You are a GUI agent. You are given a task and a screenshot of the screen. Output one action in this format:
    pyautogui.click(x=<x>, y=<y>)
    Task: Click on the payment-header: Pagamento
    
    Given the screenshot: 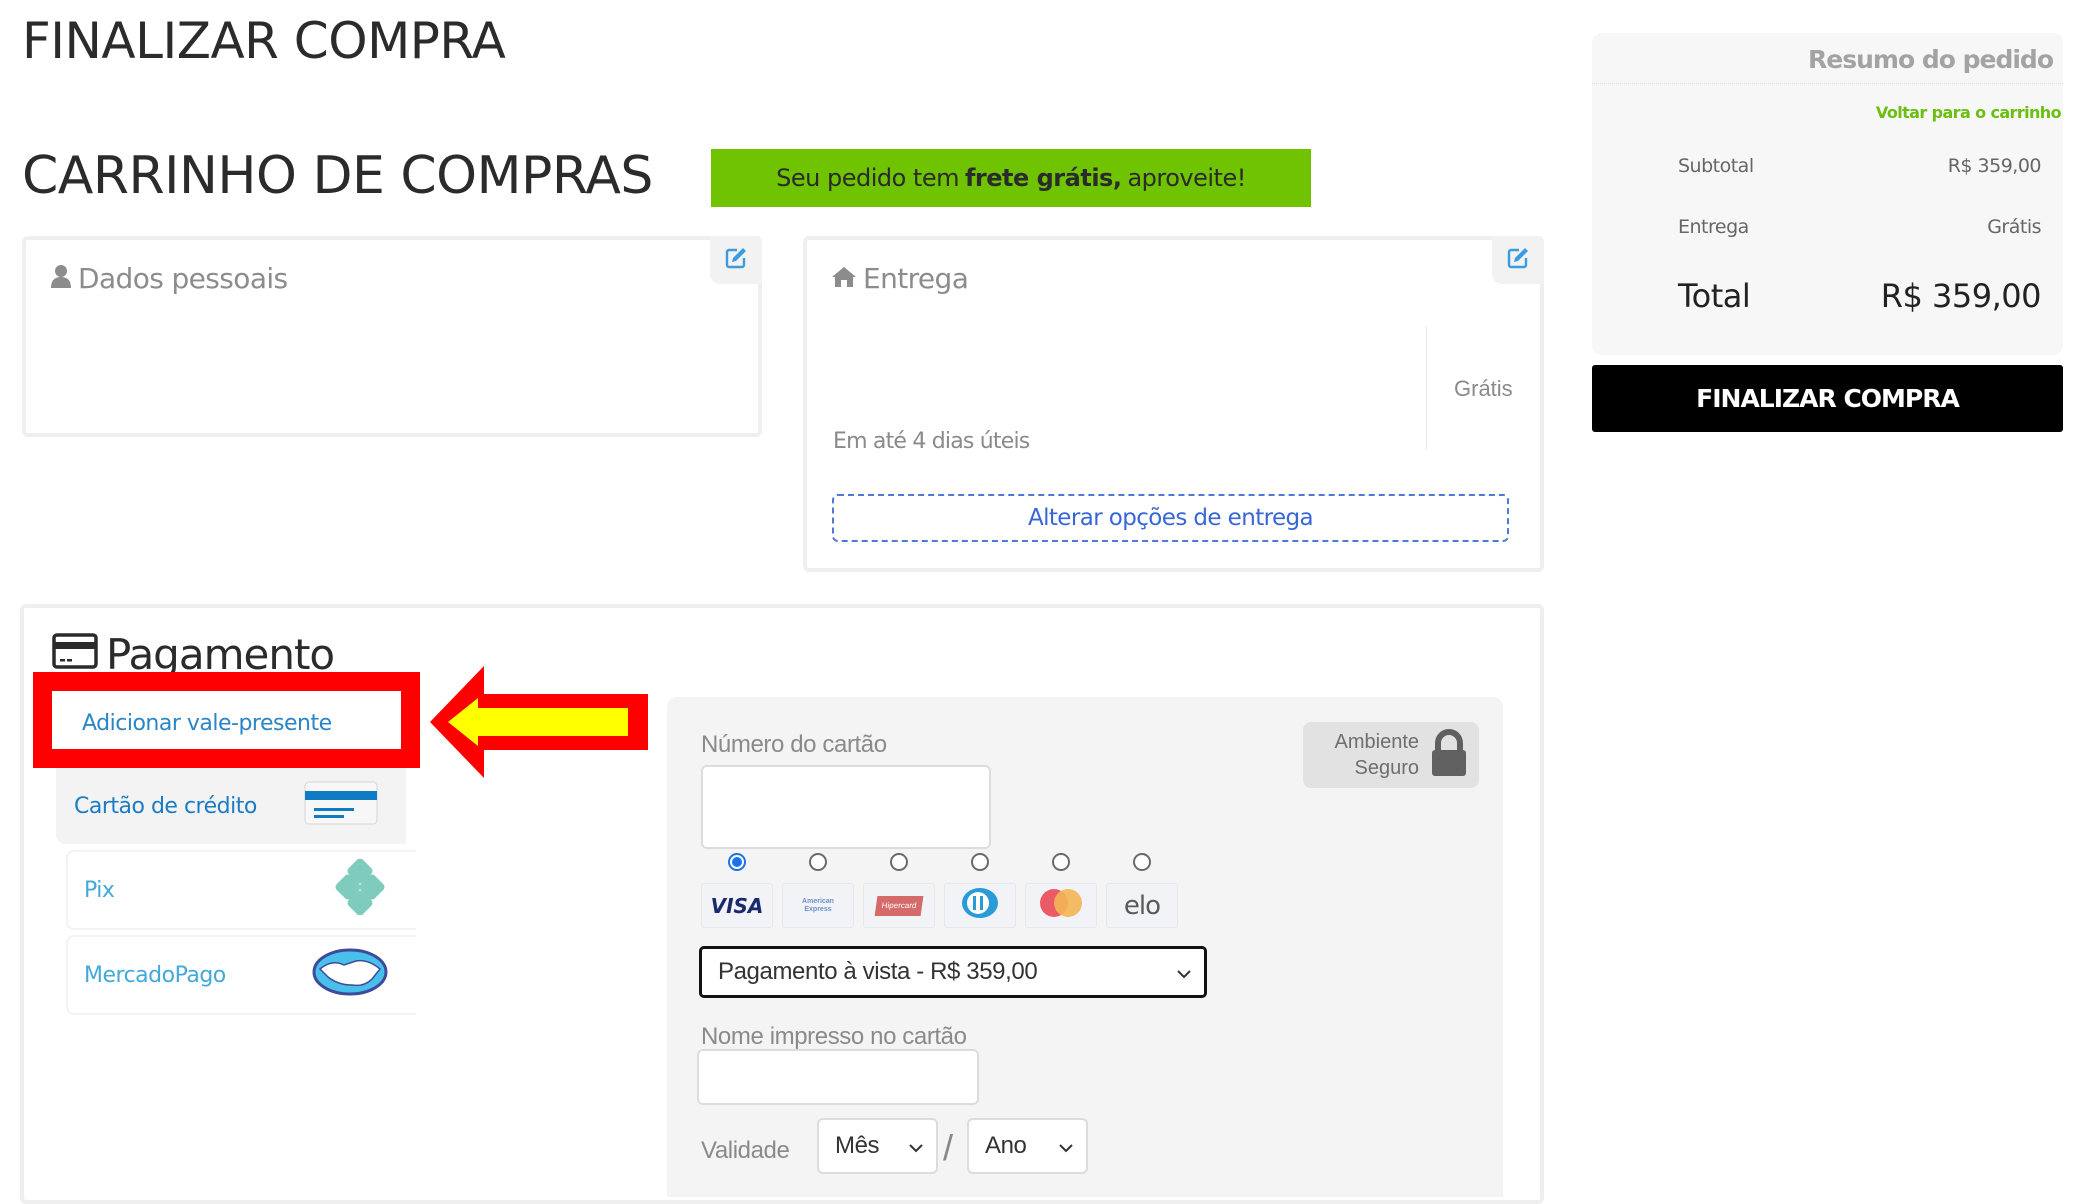 What is the action you would take?
    pyautogui.click(x=193, y=654)
    